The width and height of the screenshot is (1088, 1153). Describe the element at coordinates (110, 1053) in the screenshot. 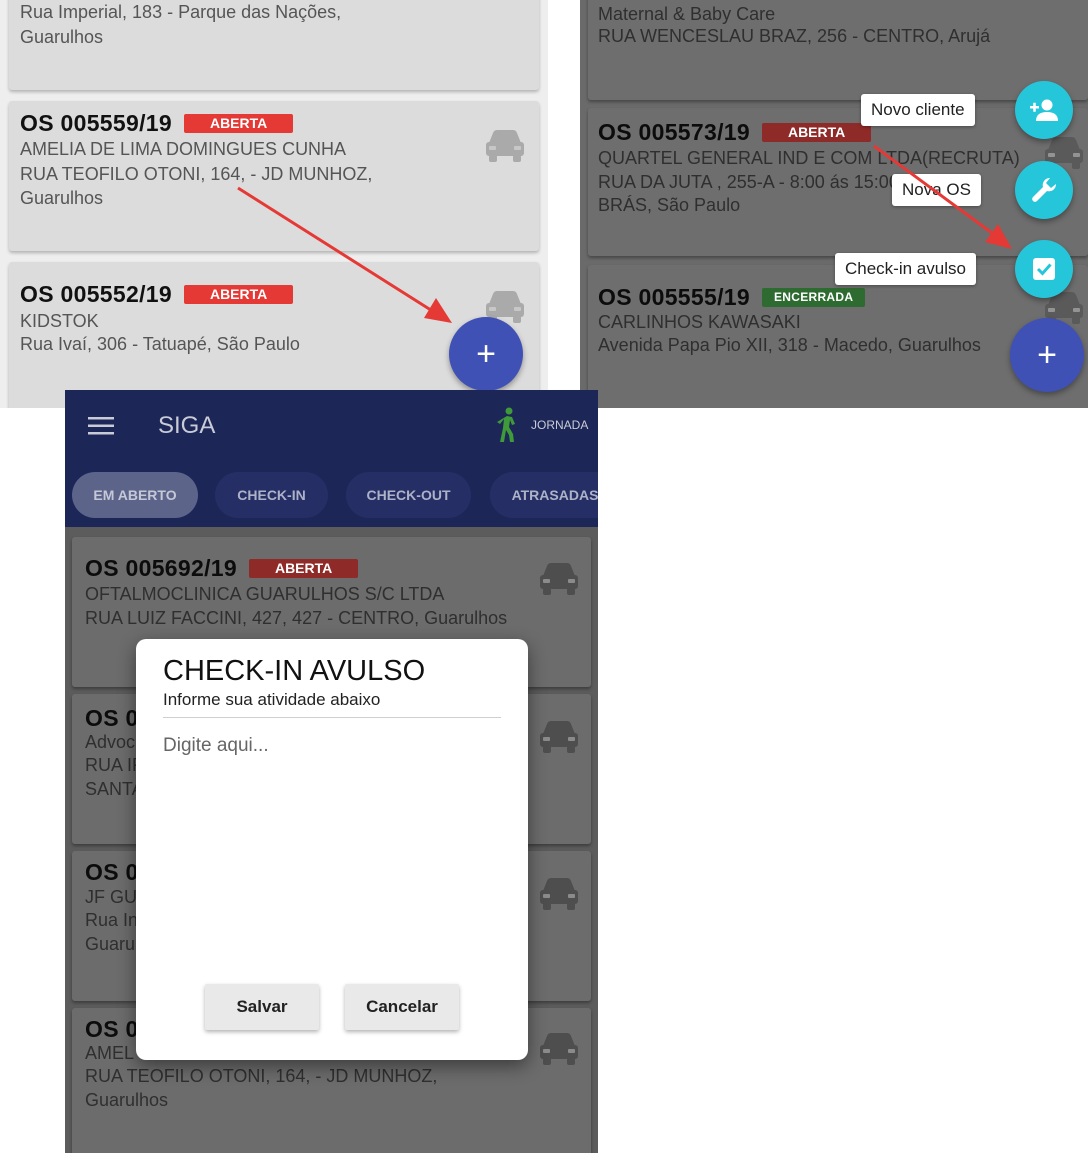

I see `client-name: AMEL` at that location.